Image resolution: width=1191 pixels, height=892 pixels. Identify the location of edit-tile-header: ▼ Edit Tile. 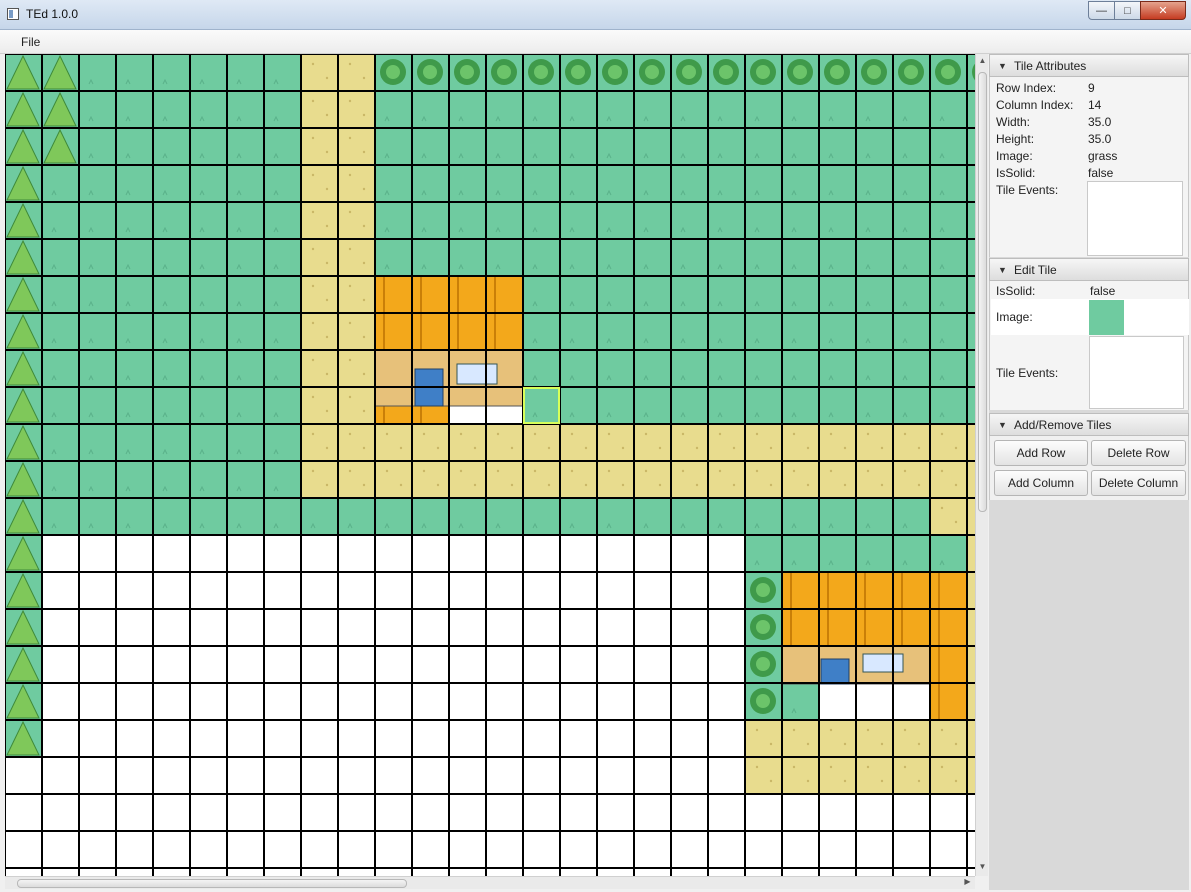
(1089, 269).